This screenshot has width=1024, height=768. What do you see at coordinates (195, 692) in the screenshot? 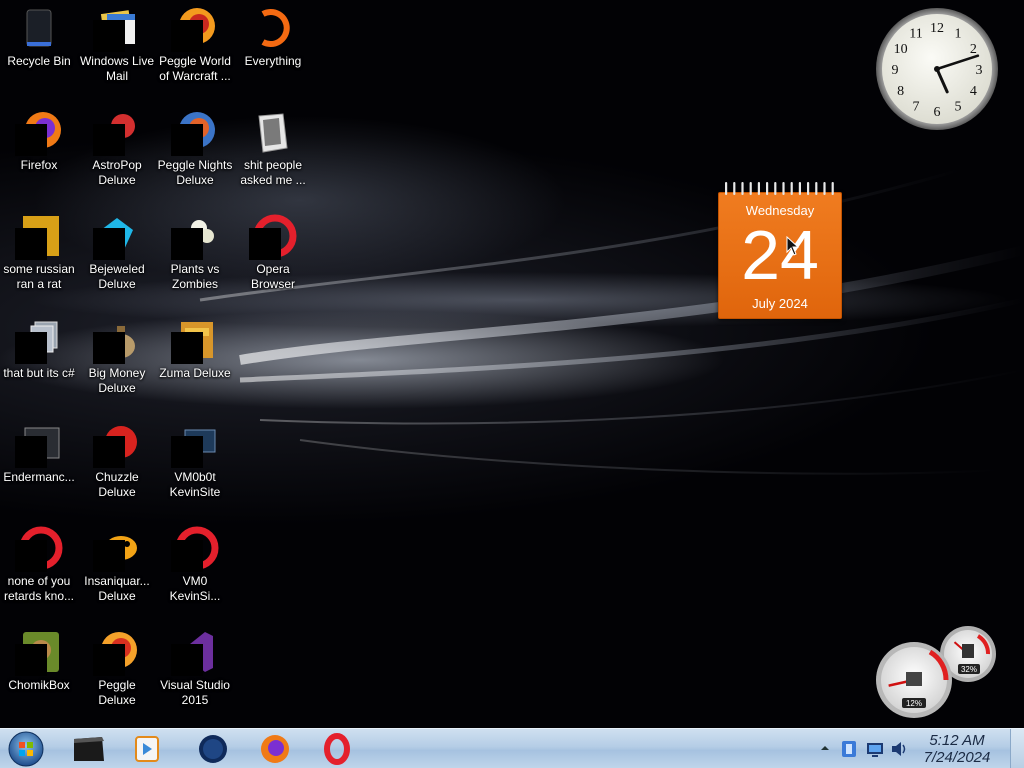
I see `desktop-icon-label: Visual Studio 2015` at bounding box center [195, 692].